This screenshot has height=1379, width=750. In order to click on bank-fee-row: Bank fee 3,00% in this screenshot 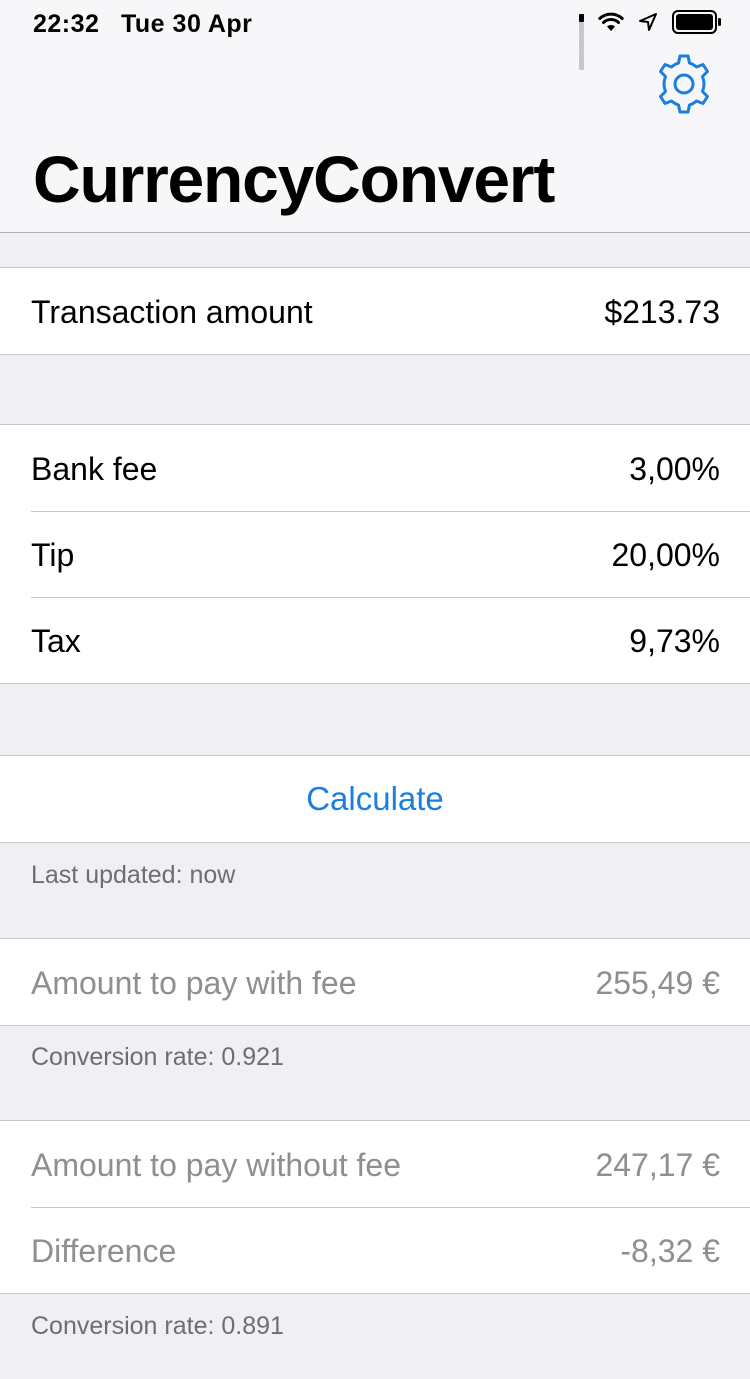, I will do `click(375, 468)`.